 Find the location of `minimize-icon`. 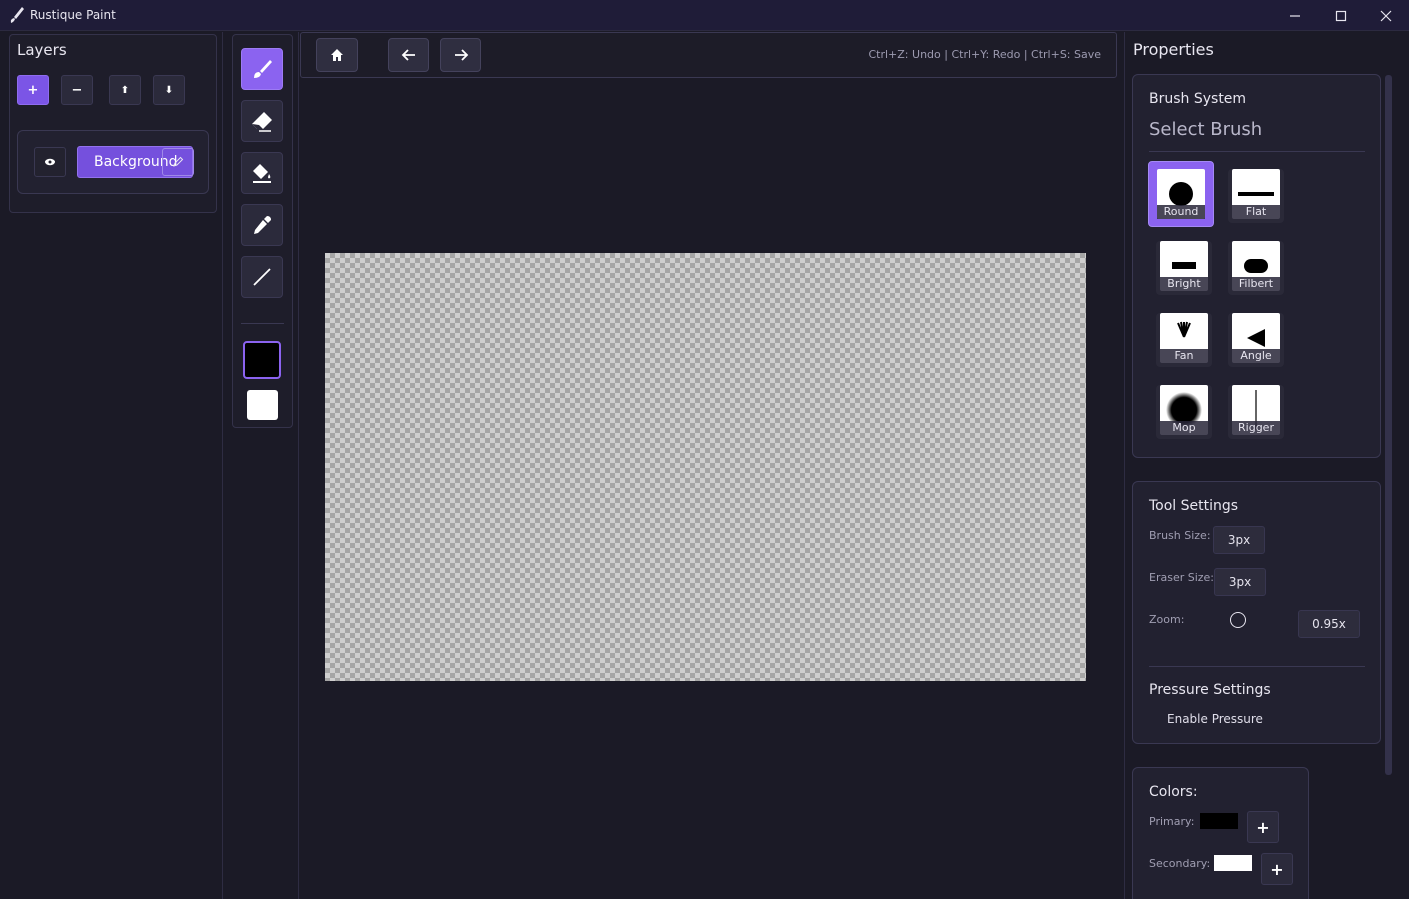

minimize-icon is located at coordinates (1295, 15).